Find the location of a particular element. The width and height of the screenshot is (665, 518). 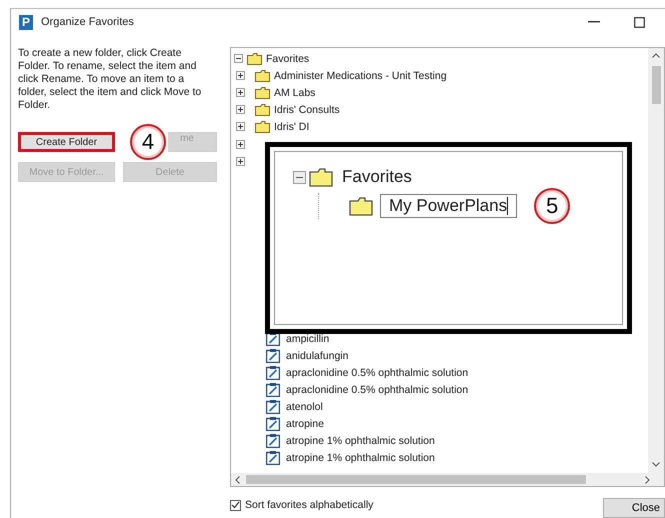

scroll-right-icon is located at coordinates (647, 480).